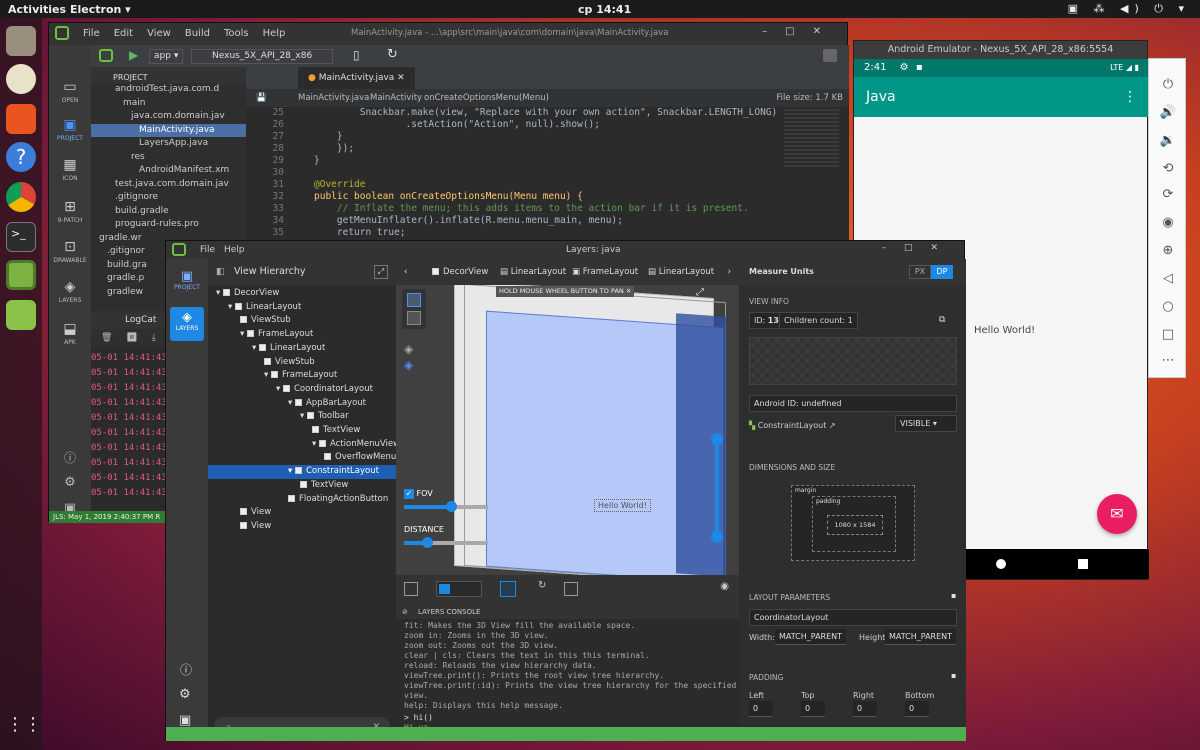  What do you see at coordinates (700, 292) in the screenshot?
I see `fit-icon: ⤢` at bounding box center [700, 292].